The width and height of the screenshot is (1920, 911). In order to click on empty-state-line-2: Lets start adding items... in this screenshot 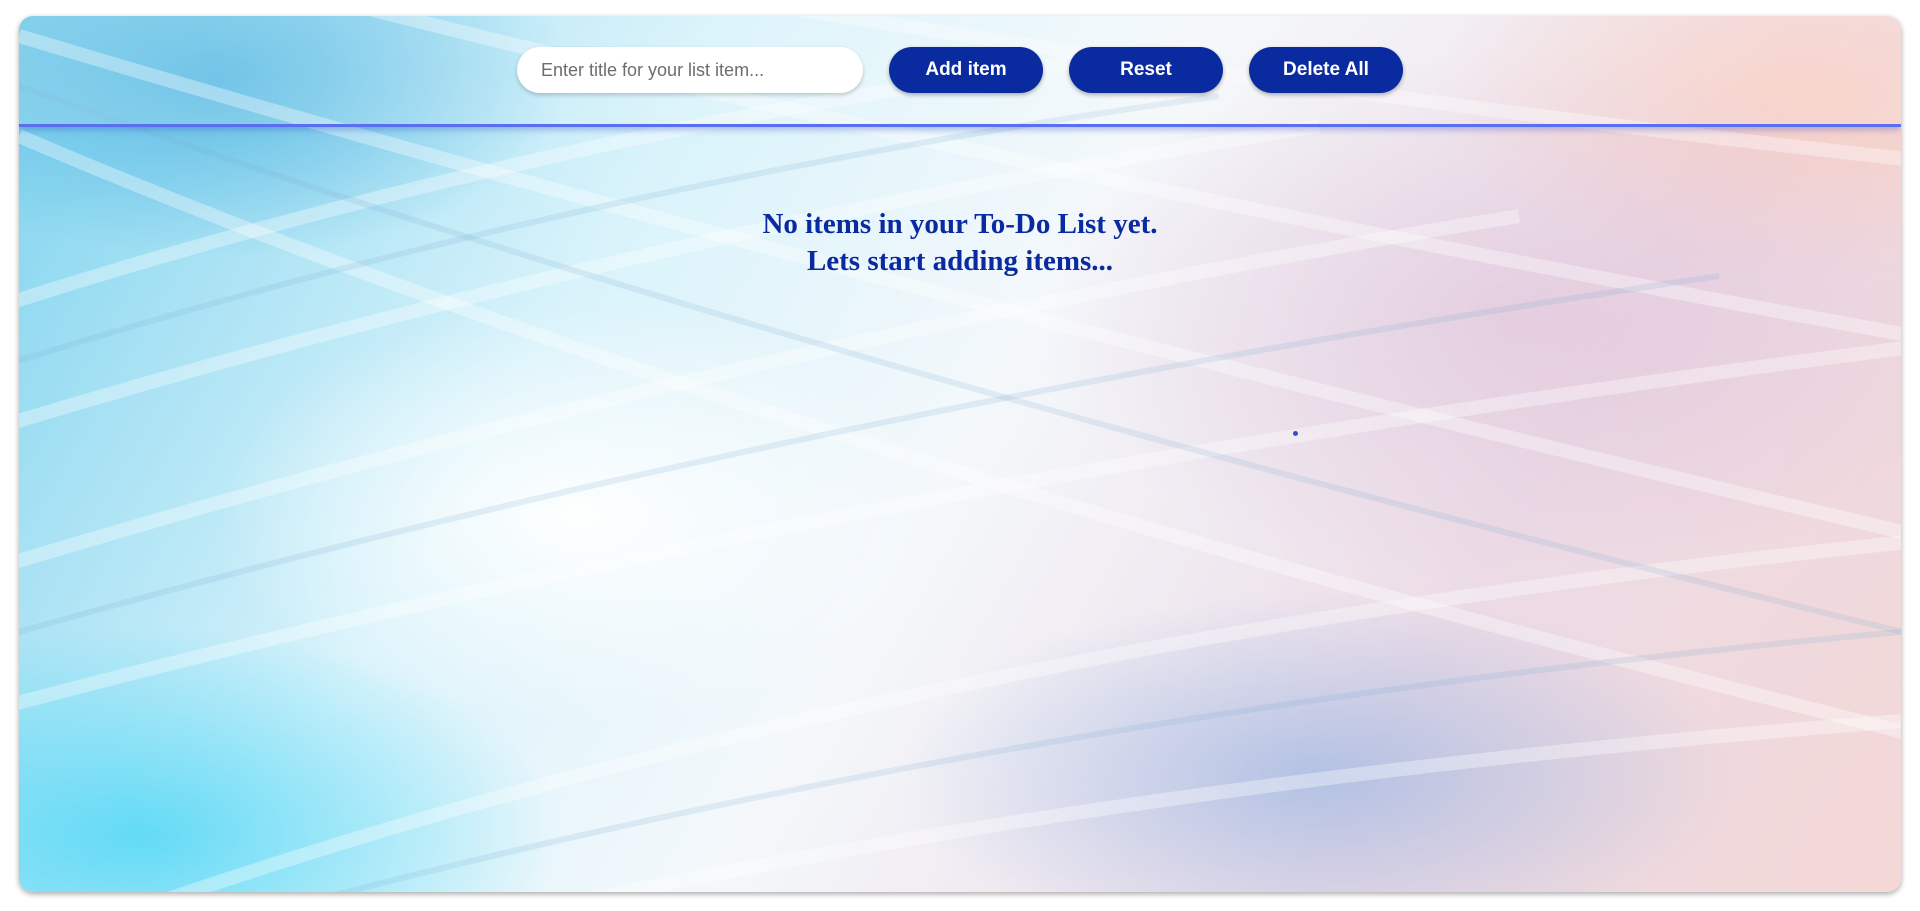, I will do `click(960, 261)`.